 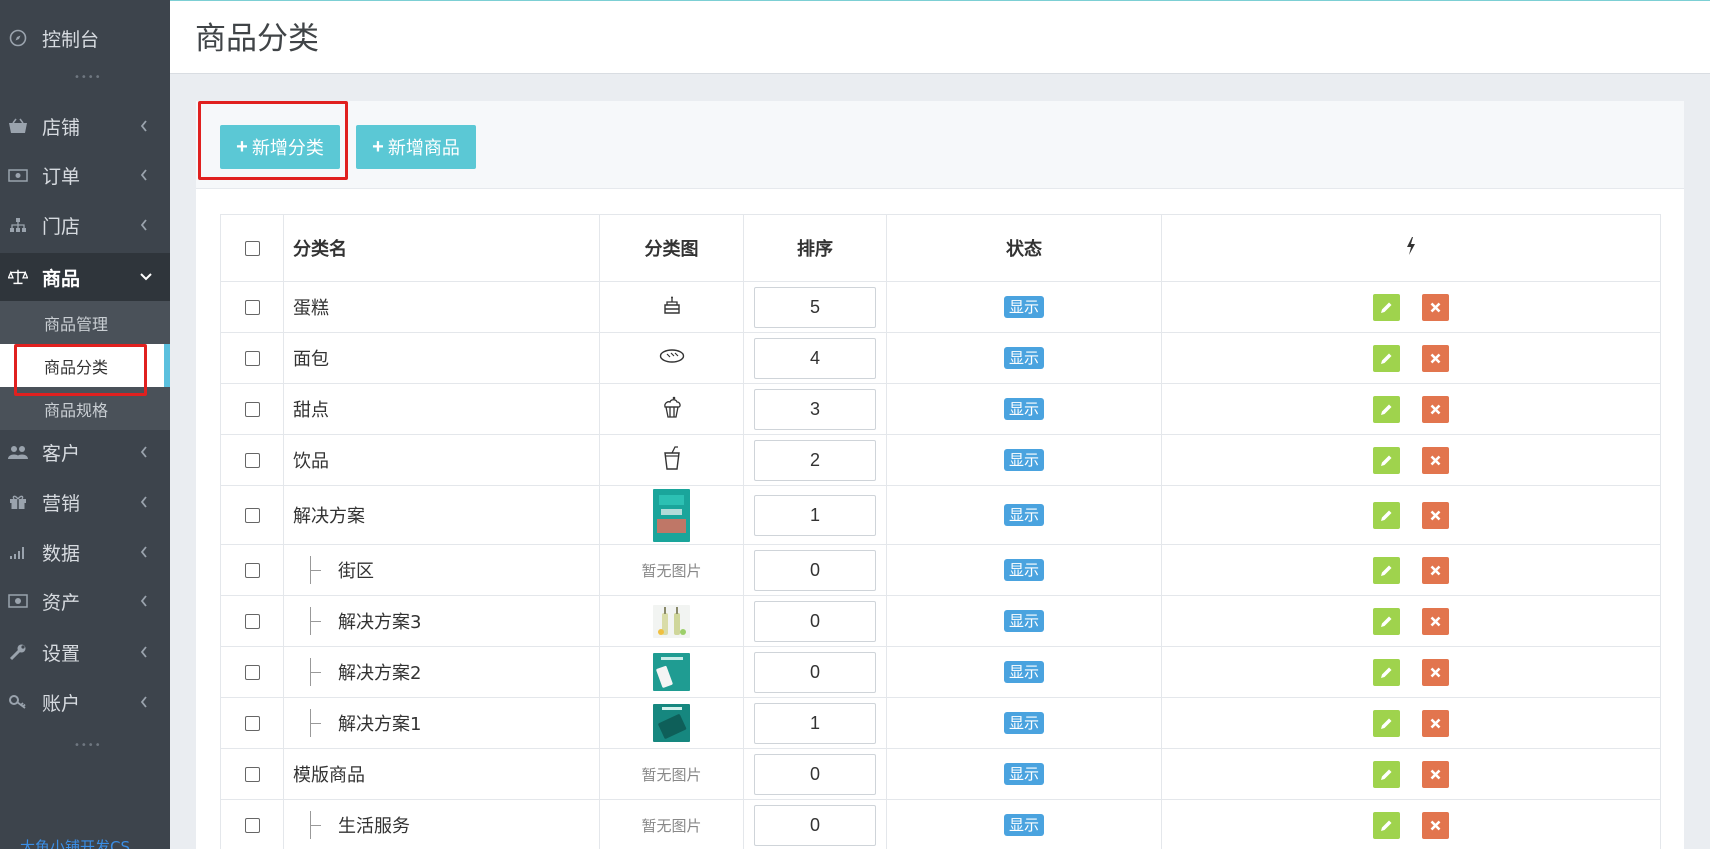 I want to click on category-image-cell: 暂无图片, so click(x=671, y=570).